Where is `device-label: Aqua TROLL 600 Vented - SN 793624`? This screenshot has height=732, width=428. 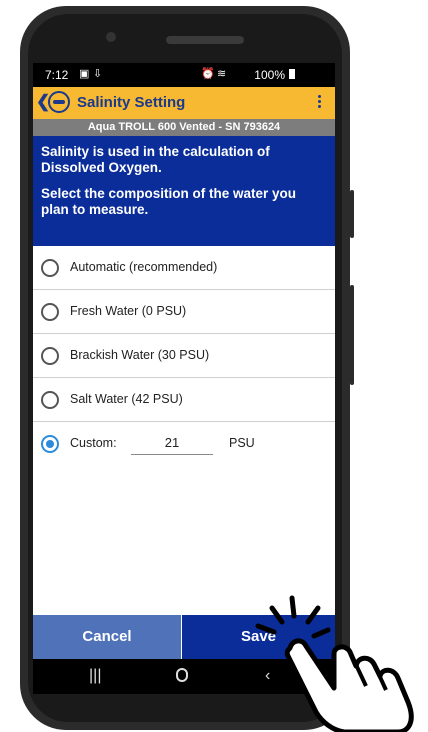
device-label: Aqua TROLL 600 Vented - SN 793624 is located at coordinates (184, 127).